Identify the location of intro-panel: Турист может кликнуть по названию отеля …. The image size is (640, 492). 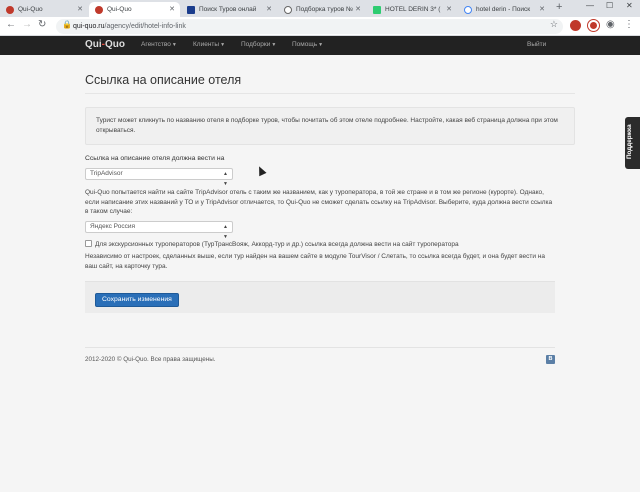
(330, 126).